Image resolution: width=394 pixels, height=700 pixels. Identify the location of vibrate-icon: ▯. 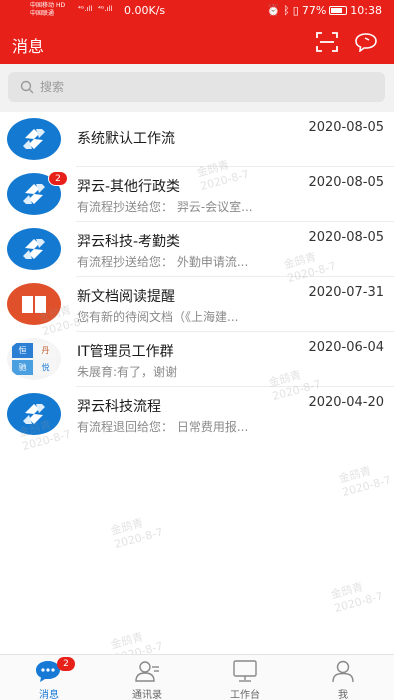
(295, 10).